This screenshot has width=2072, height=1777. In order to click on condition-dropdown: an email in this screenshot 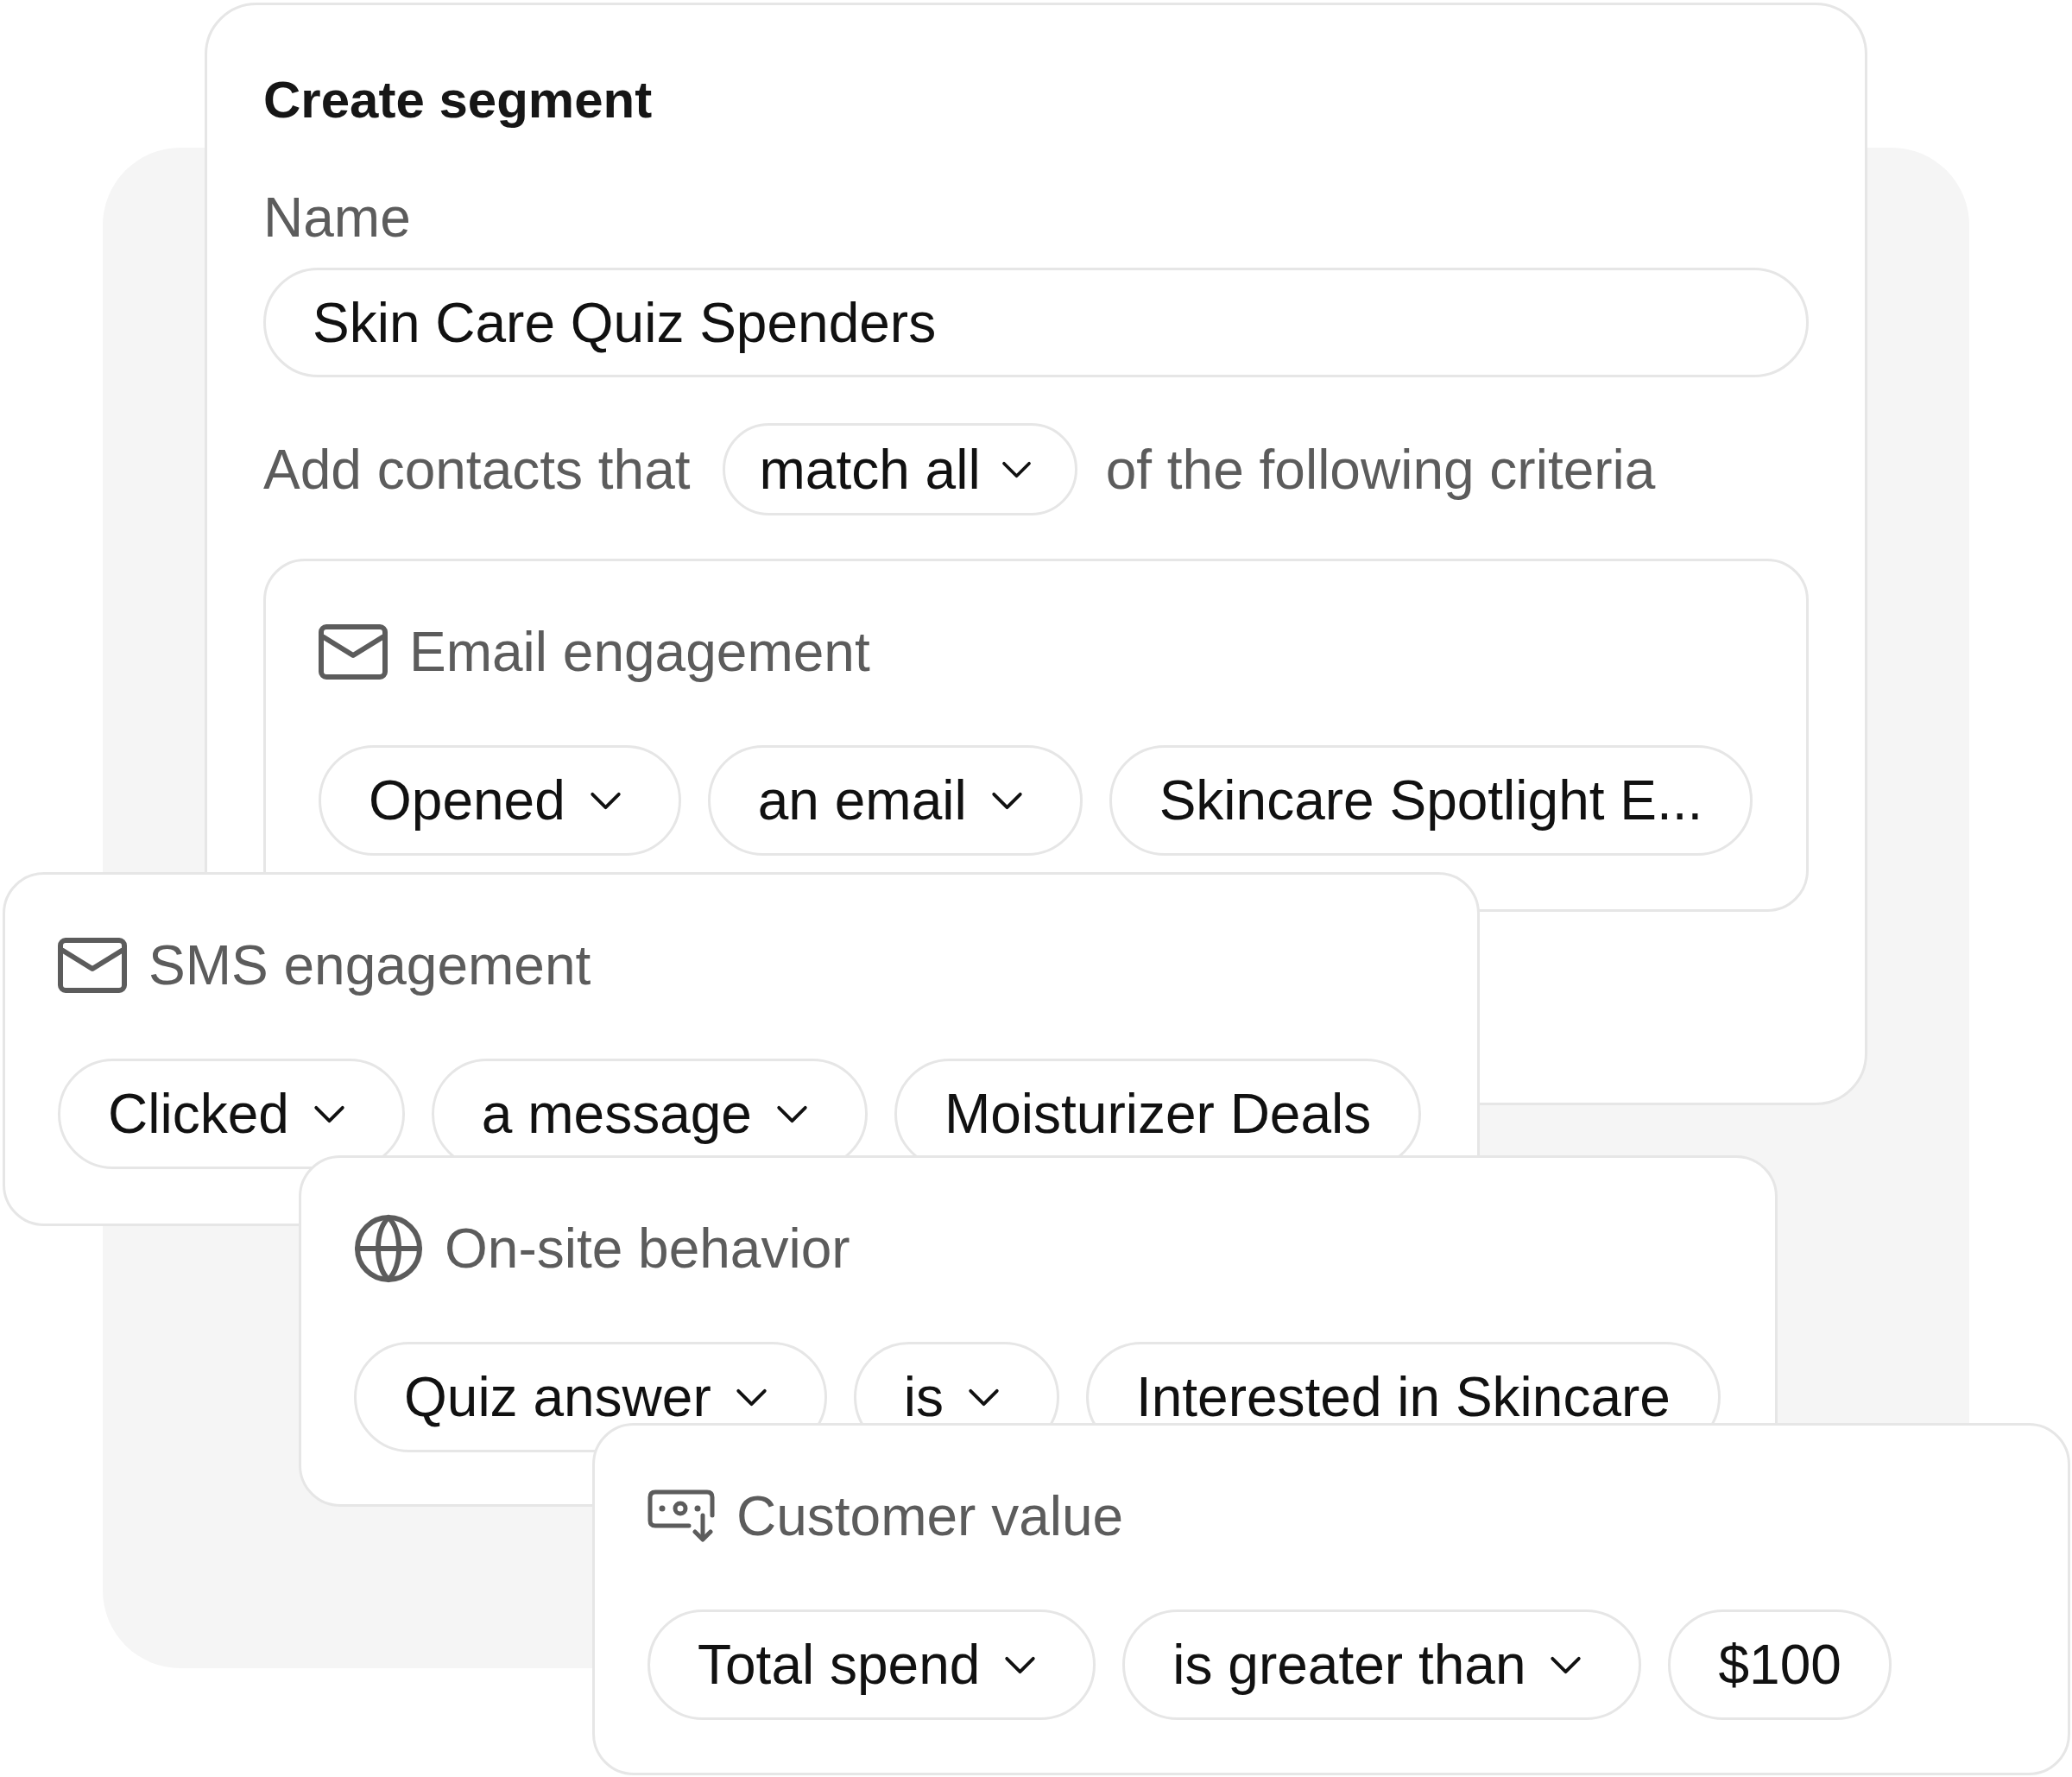, I will do `click(895, 800)`.